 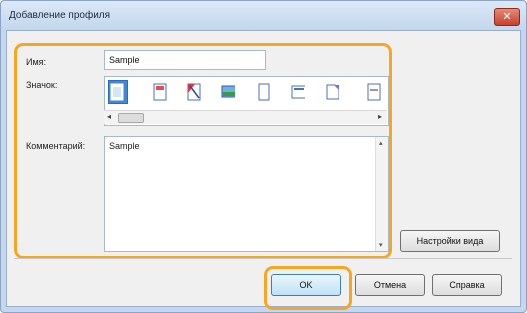 What do you see at coordinates (263, 258) in the screenshot?
I see `button-divider` at bounding box center [263, 258].